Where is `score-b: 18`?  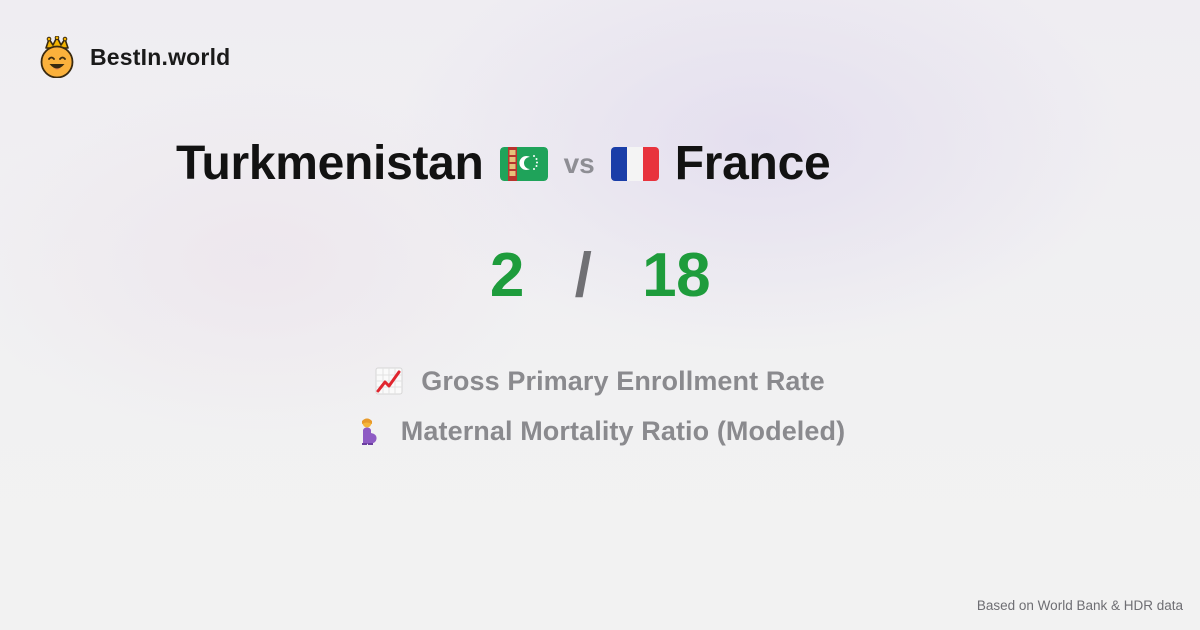 score-b: 18 is located at coordinates (676, 275).